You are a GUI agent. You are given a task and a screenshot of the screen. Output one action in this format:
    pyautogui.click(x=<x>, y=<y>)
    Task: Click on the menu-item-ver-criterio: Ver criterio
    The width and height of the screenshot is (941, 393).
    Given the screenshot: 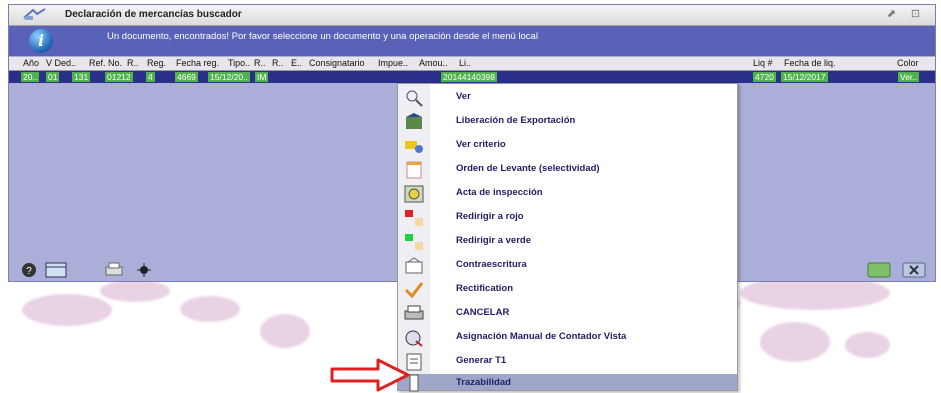 What is the action you would take?
    pyautogui.click(x=567, y=146)
    